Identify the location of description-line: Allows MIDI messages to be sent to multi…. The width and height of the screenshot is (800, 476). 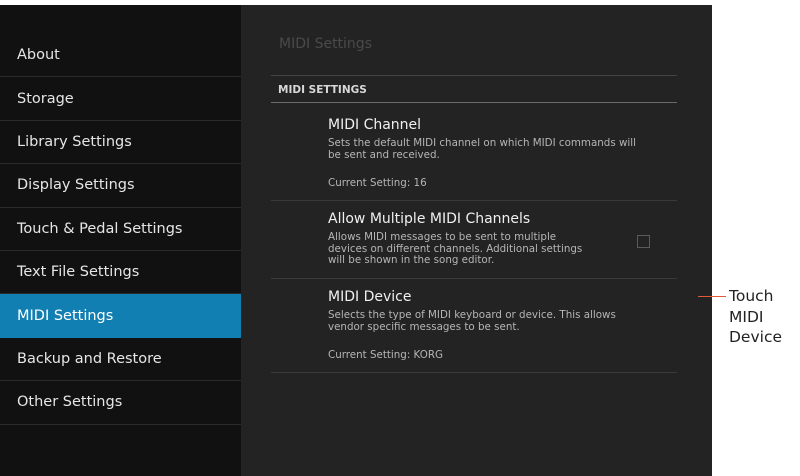
(442, 237).